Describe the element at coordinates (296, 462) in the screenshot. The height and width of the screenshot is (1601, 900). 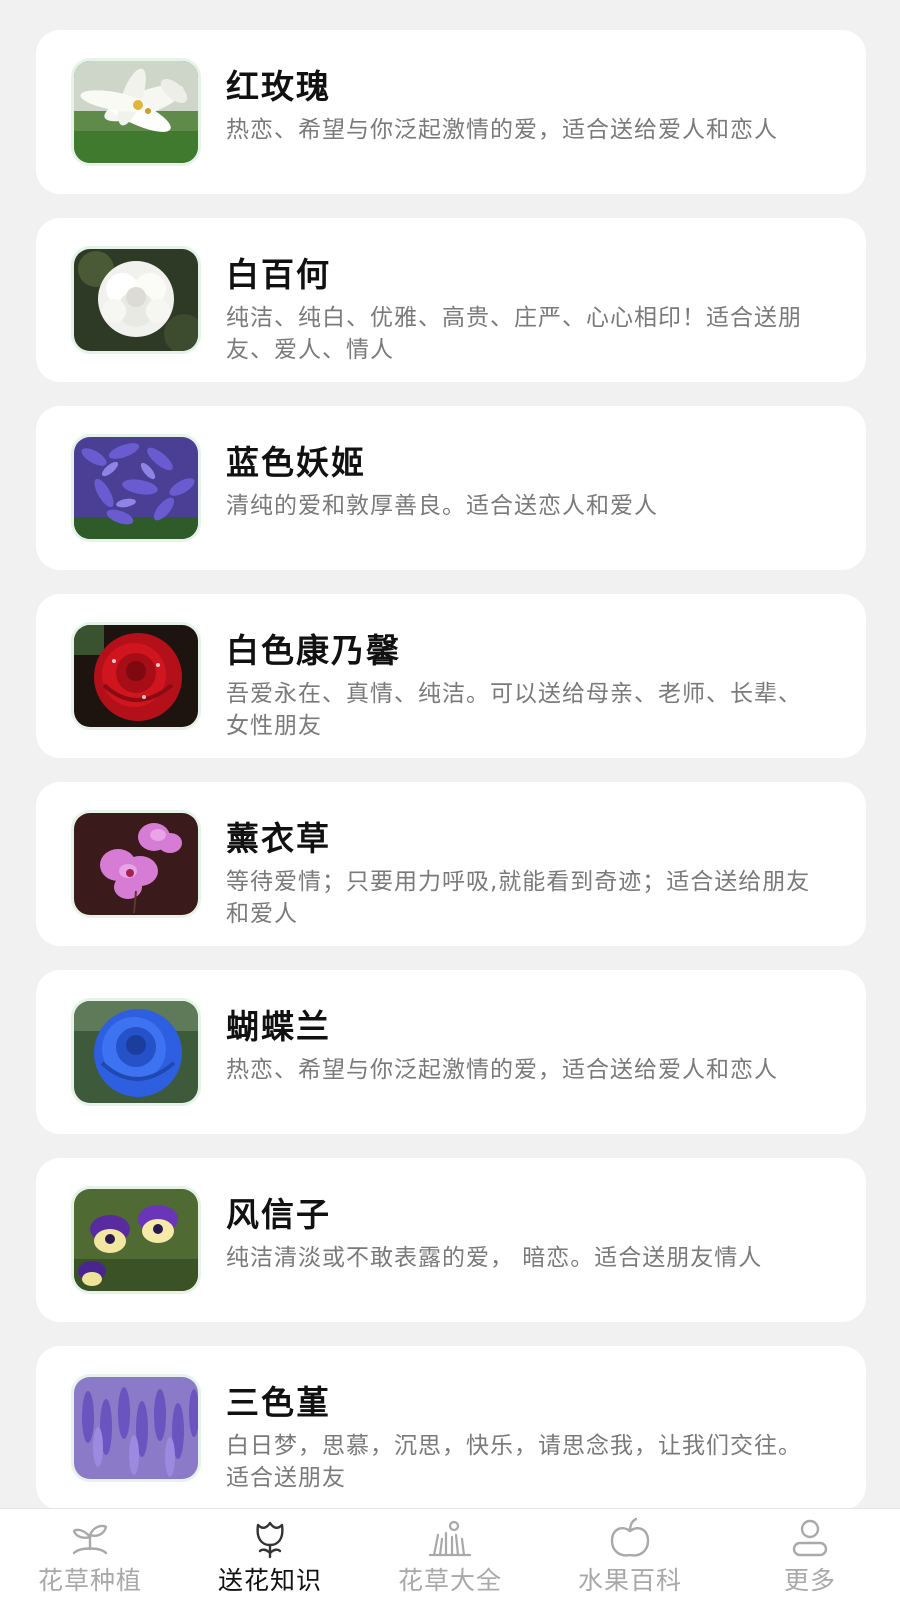
I see `flower-name: 蓝色妖姬` at that location.